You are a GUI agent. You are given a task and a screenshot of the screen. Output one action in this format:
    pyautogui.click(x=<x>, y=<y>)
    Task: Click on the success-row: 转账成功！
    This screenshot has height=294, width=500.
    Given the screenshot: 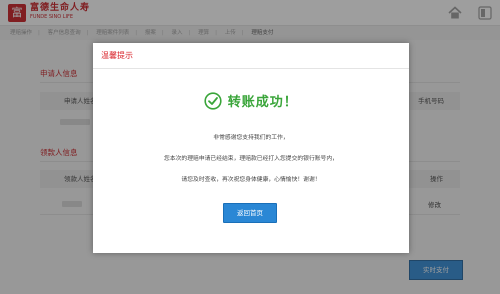 What is the action you would take?
    pyautogui.click(x=251, y=100)
    